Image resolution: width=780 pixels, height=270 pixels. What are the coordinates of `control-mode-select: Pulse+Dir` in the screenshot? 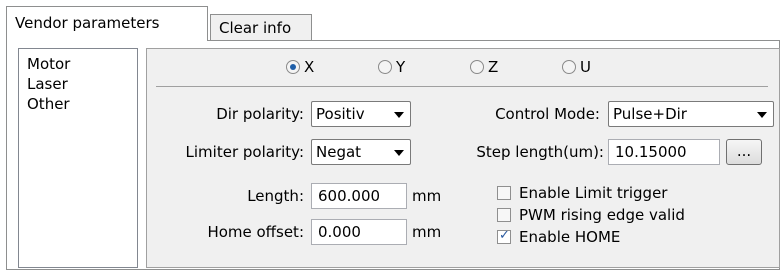 It's located at (691, 114).